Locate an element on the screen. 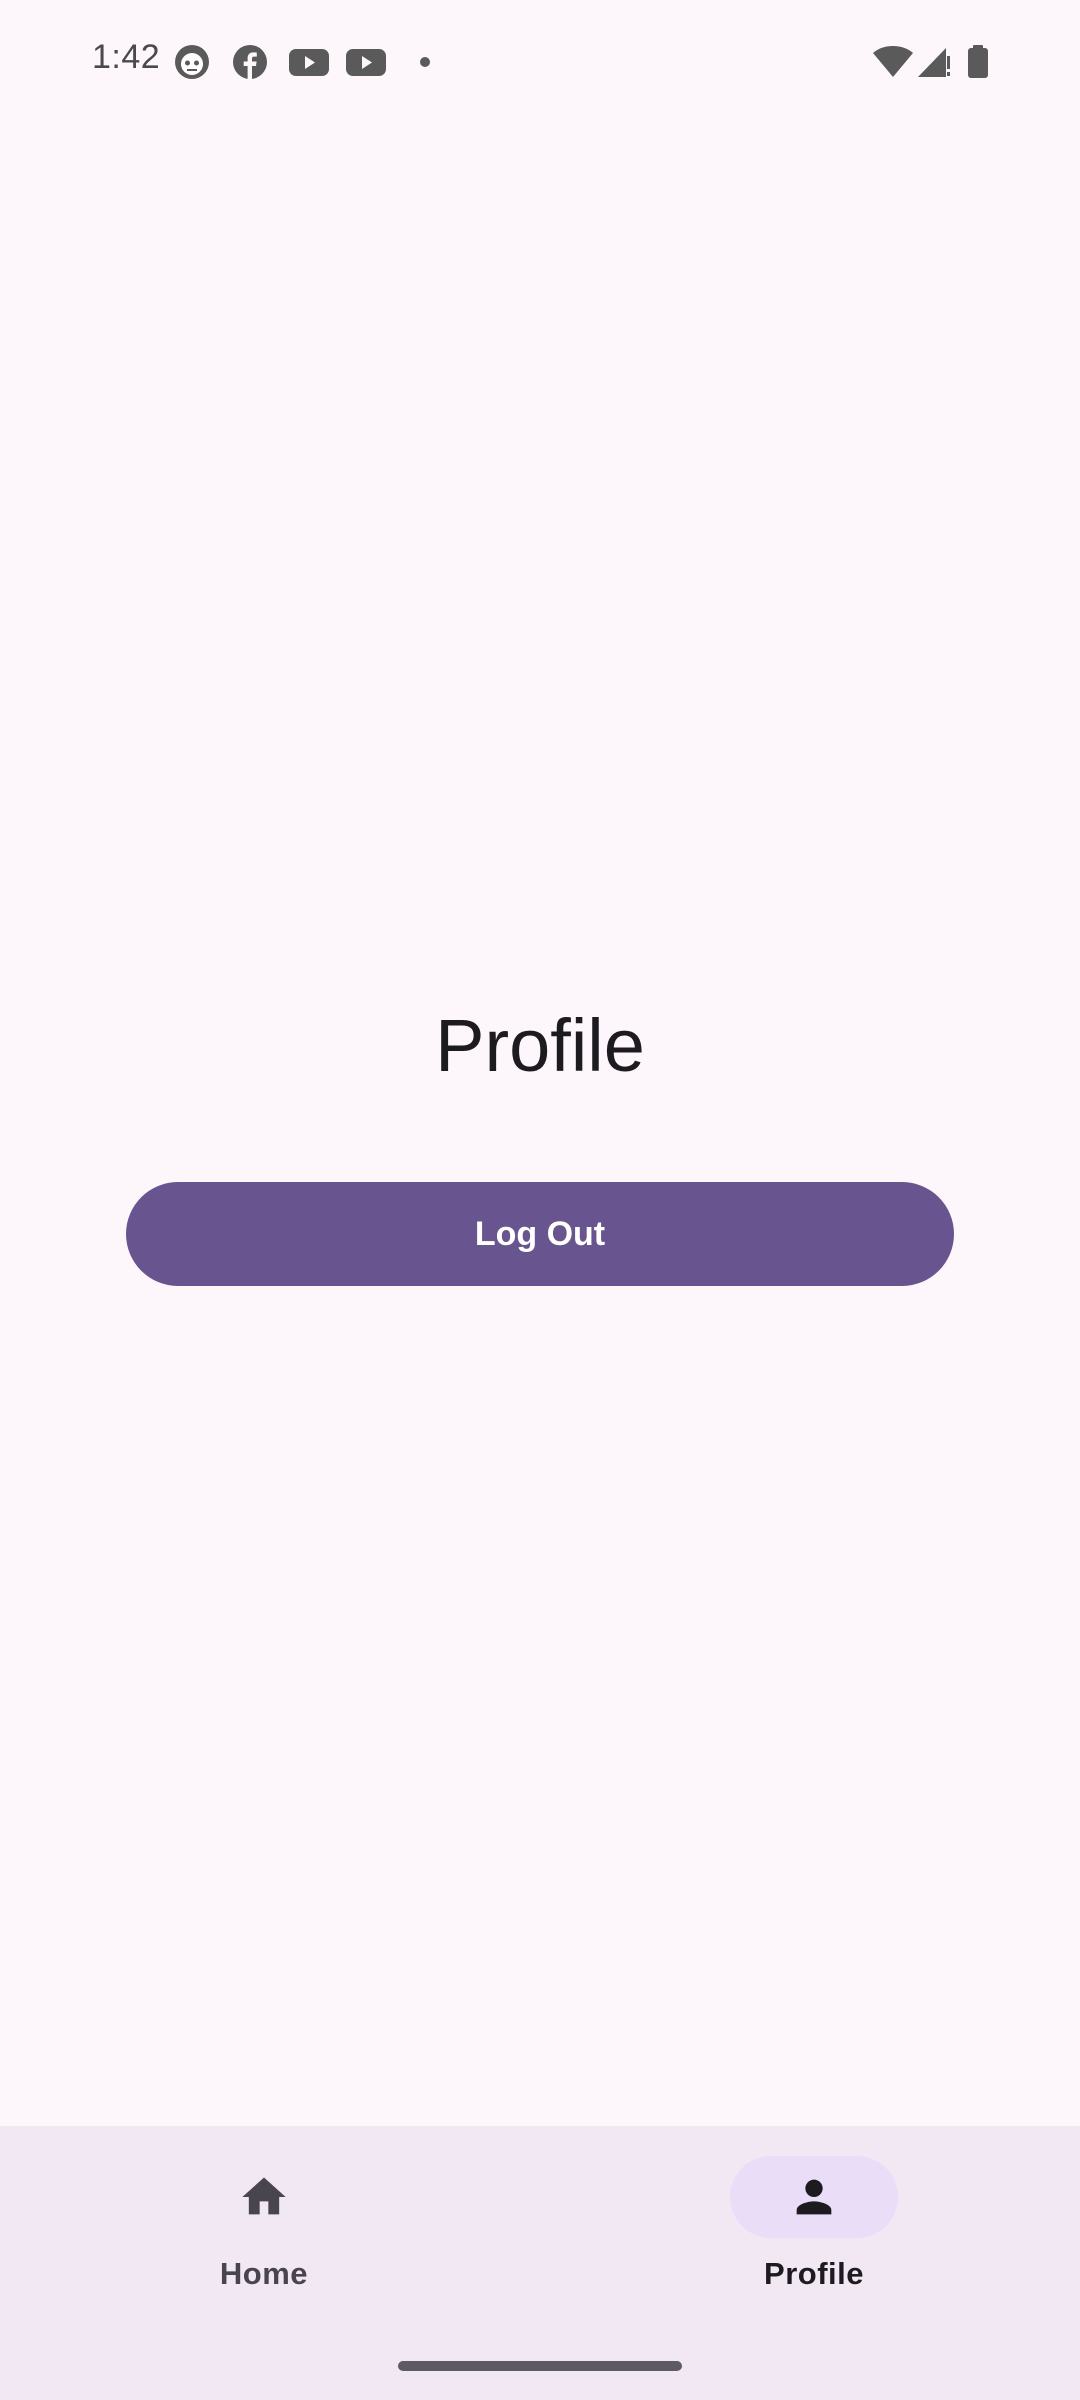 This screenshot has width=1080, height=2400. nav-label-profile: Profile is located at coordinates (814, 2273).